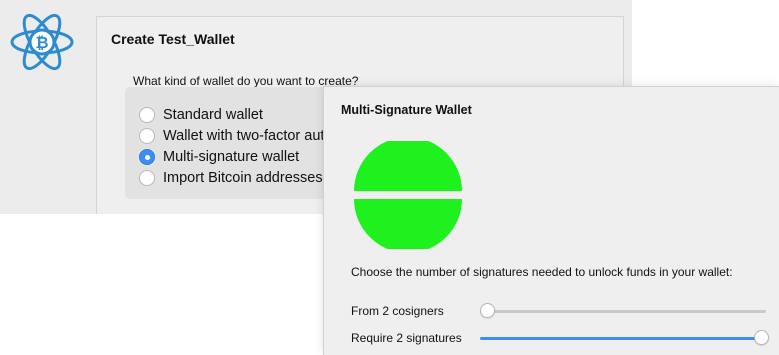  I want to click on signature-quorum-icon, so click(408, 195).